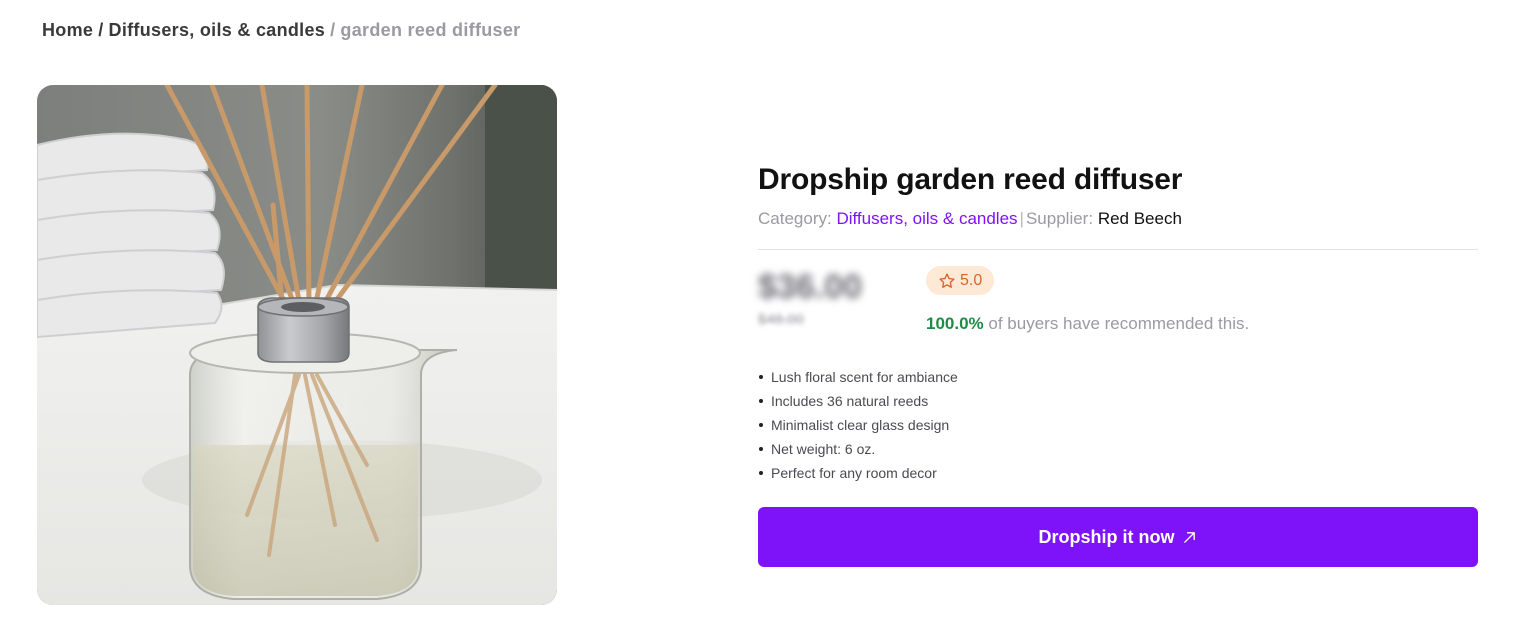 Image resolution: width=1513 pixels, height=624 pixels. Describe the element at coordinates (810, 287) in the screenshot. I see `price-blurred: $36.00` at that location.